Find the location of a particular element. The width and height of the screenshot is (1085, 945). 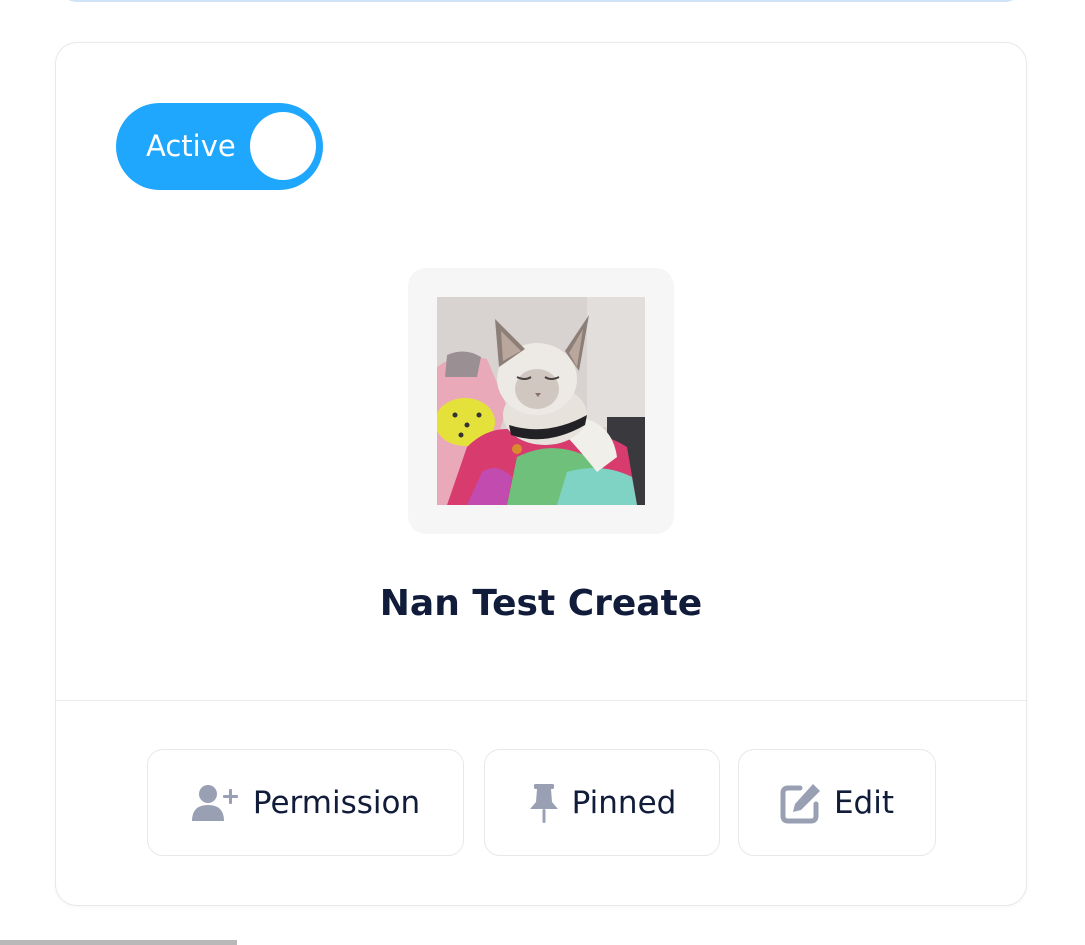

previous-card-edge is located at coordinates (541, 1).